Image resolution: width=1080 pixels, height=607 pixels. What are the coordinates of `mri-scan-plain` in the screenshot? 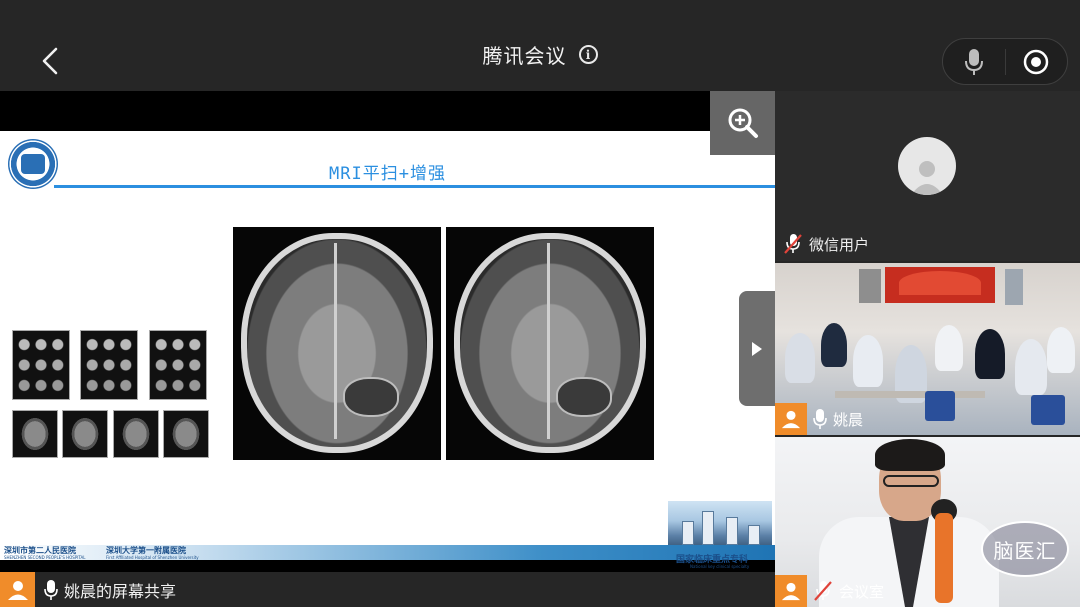 It's located at (337, 343).